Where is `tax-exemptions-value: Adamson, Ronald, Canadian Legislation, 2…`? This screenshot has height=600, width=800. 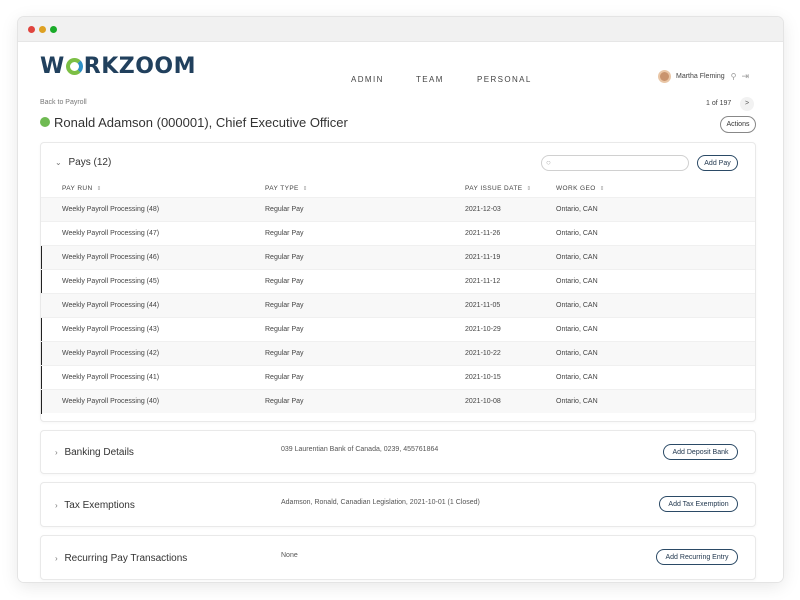
tax-exemptions-value: Adamson, Ronald, Canadian Legislation, 2… is located at coordinates (380, 502).